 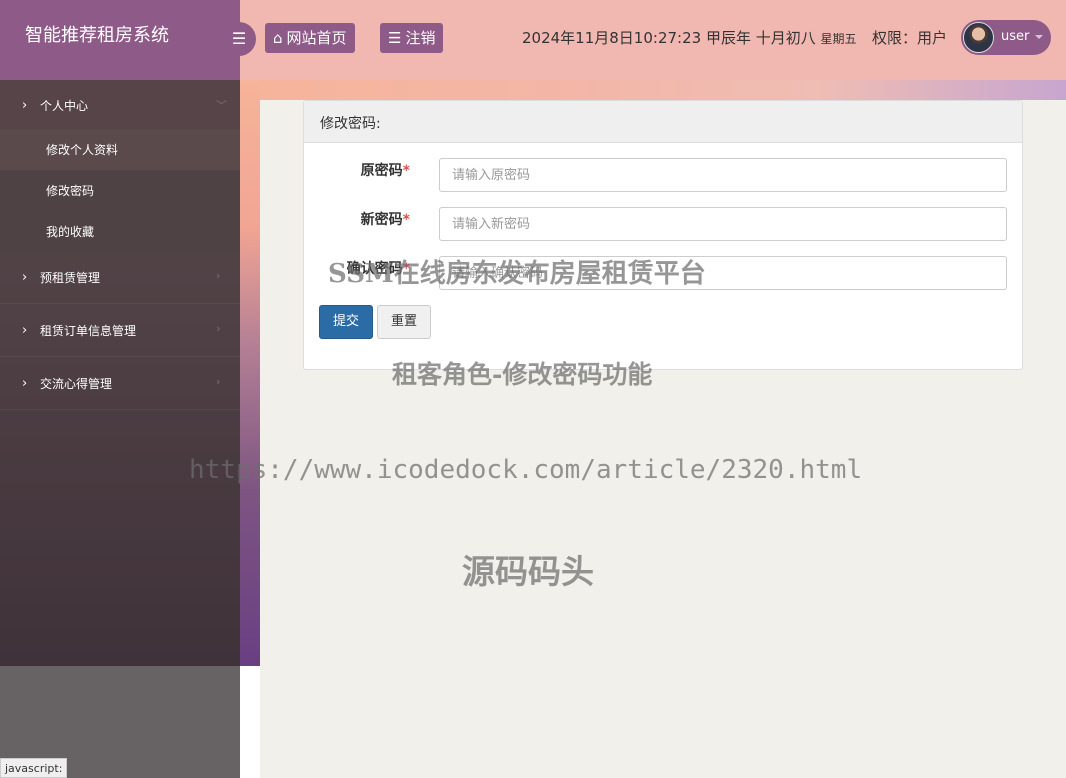 I want to click on logout-label: 注销, so click(x=420, y=38).